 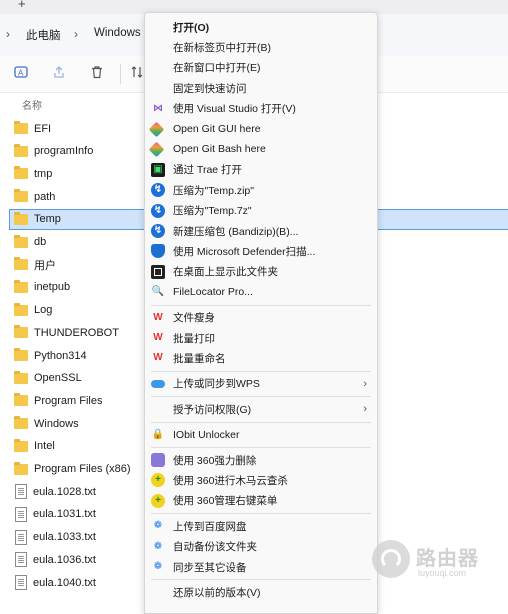 What do you see at coordinates (64, 537) in the screenshot?
I see `item-name: eula.1033.txt` at bounding box center [64, 537].